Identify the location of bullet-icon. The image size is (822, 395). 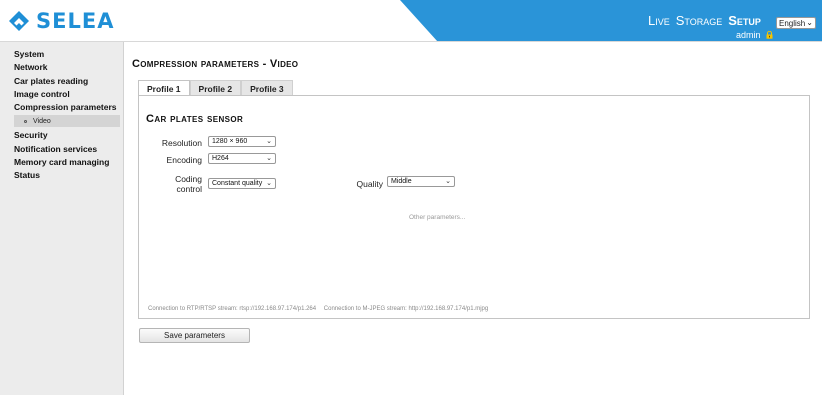
(25, 121).